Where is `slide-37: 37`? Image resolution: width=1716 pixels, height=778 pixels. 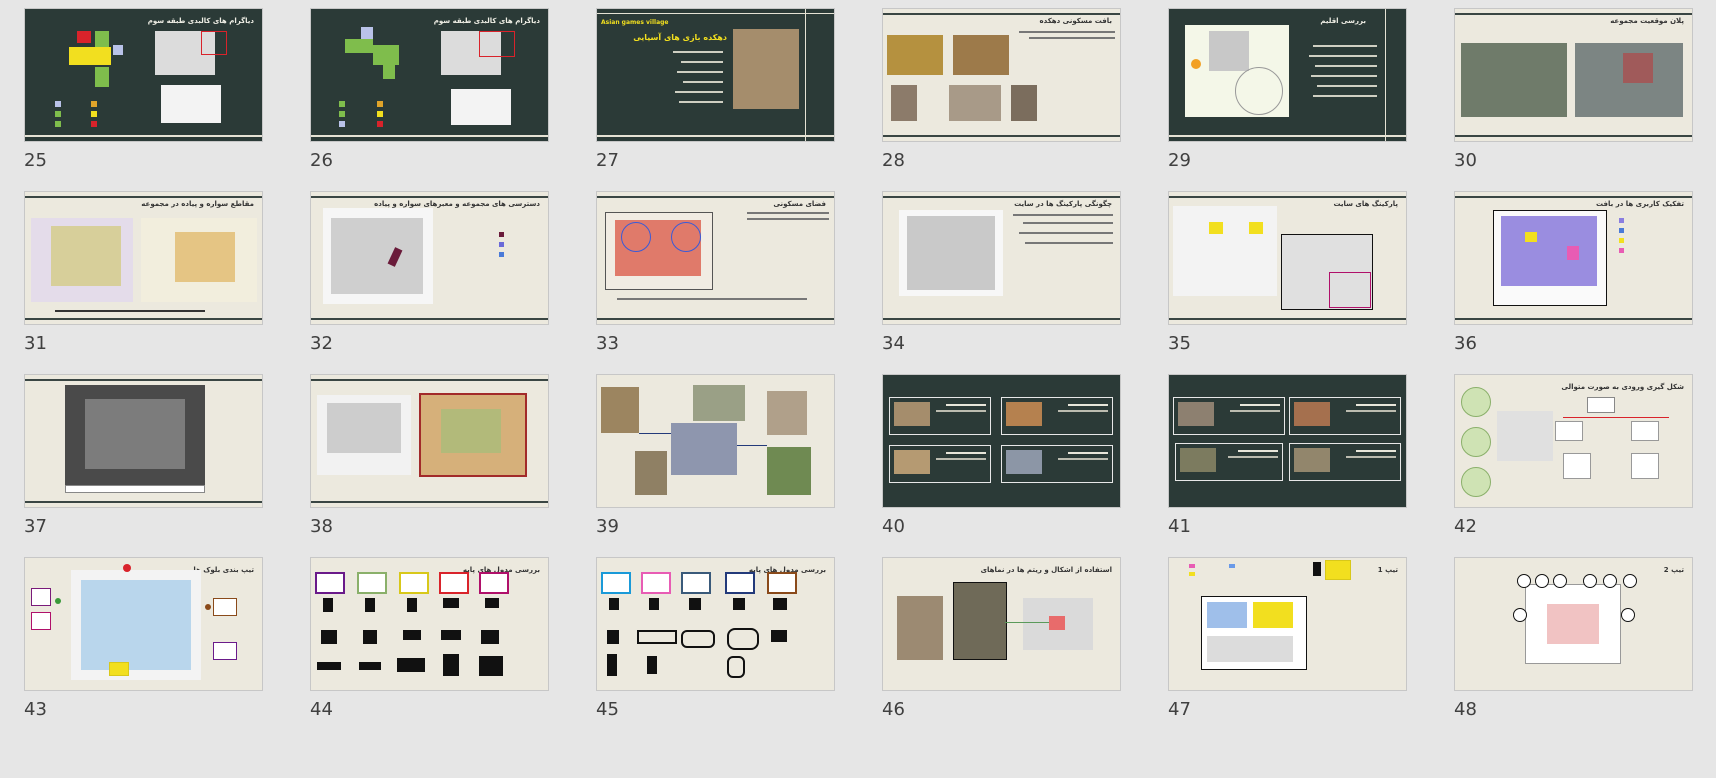
slide-37: 37 is located at coordinates (144, 466).